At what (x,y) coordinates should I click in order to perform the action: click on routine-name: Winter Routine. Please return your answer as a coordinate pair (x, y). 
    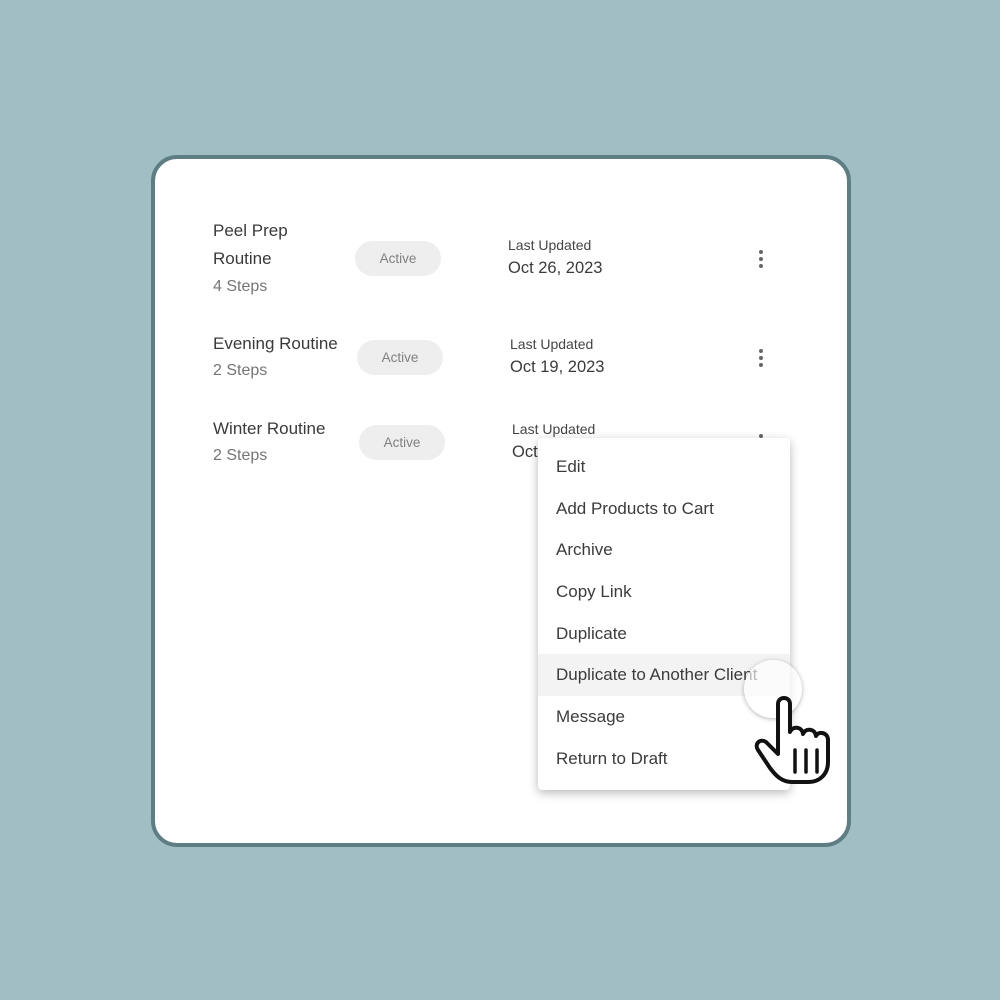
    Looking at the image, I should click on (269, 428).